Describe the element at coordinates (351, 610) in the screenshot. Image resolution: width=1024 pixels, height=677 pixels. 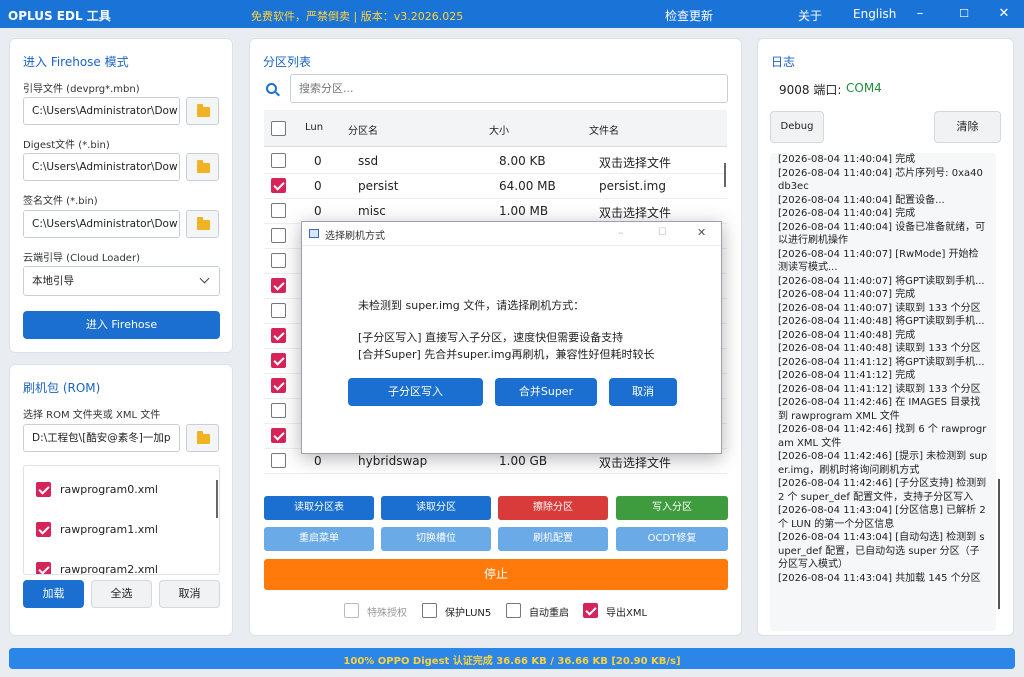
I see `special-auth-checkbox` at that location.